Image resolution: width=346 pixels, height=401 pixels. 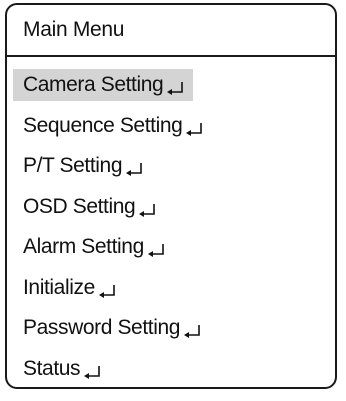 I want to click on menu-title: Main Menu, so click(x=74, y=29).